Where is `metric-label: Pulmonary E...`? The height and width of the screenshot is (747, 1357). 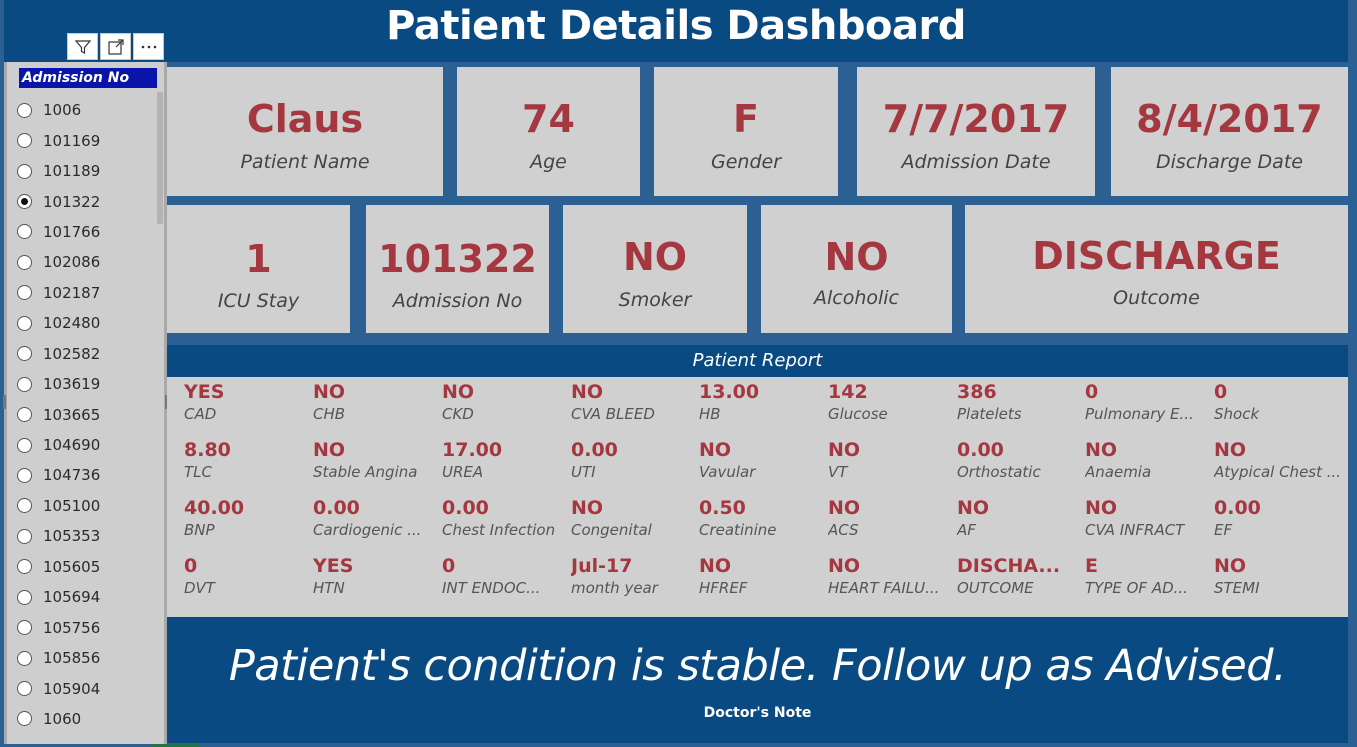
metric-label: Pulmonary E... is located at coordinates (1139, 414).